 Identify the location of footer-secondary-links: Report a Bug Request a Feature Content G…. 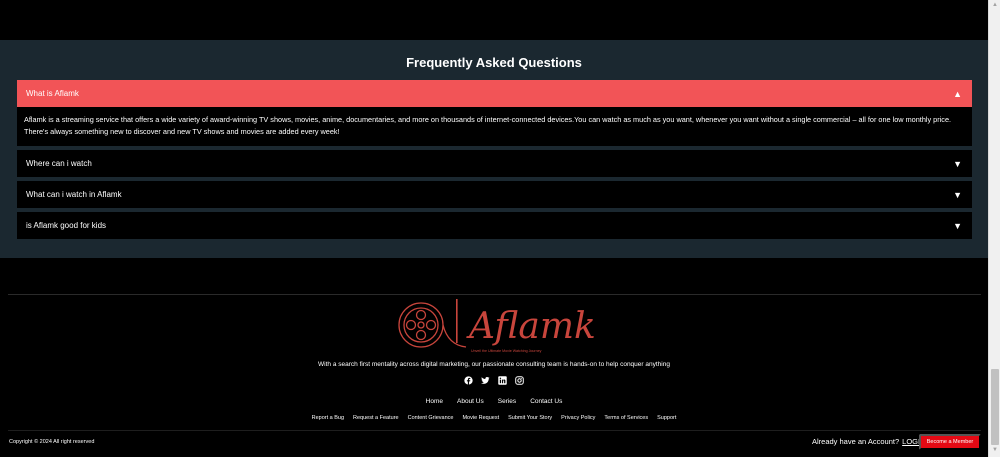
(494, 418).